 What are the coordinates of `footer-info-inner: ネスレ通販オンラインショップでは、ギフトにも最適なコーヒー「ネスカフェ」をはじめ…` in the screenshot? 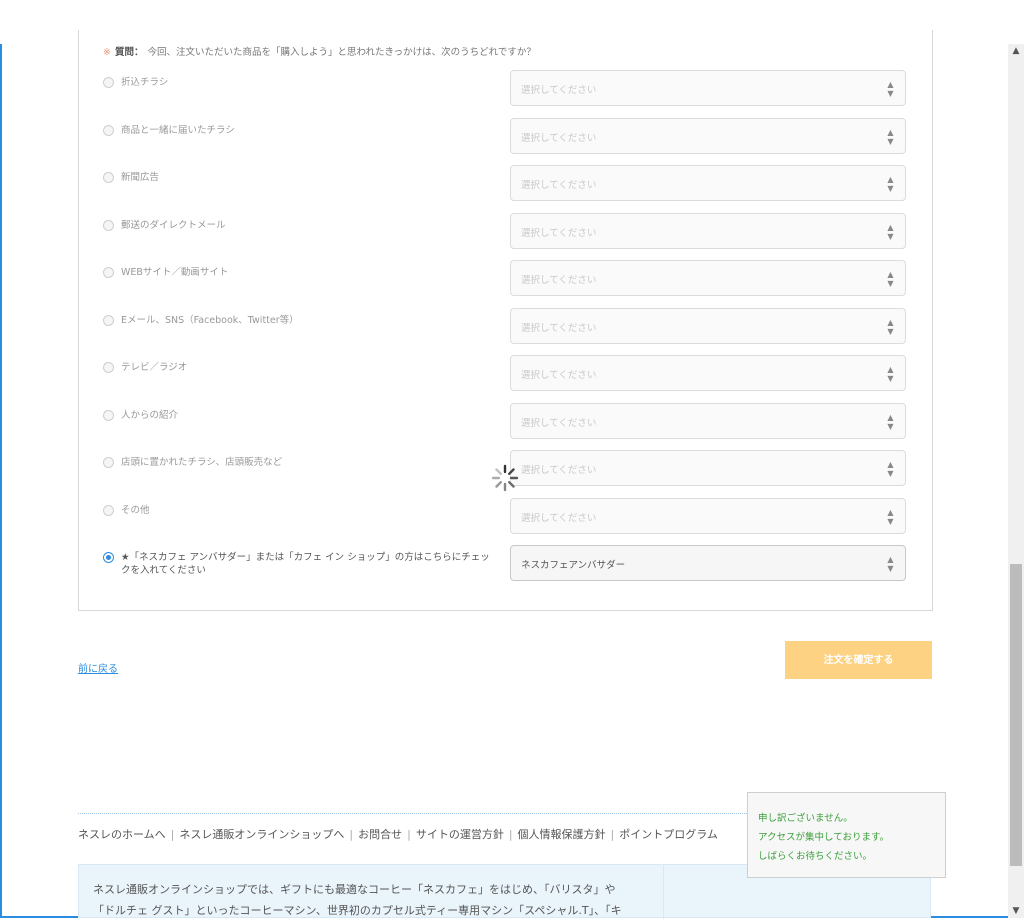 It's located at (371, 892).